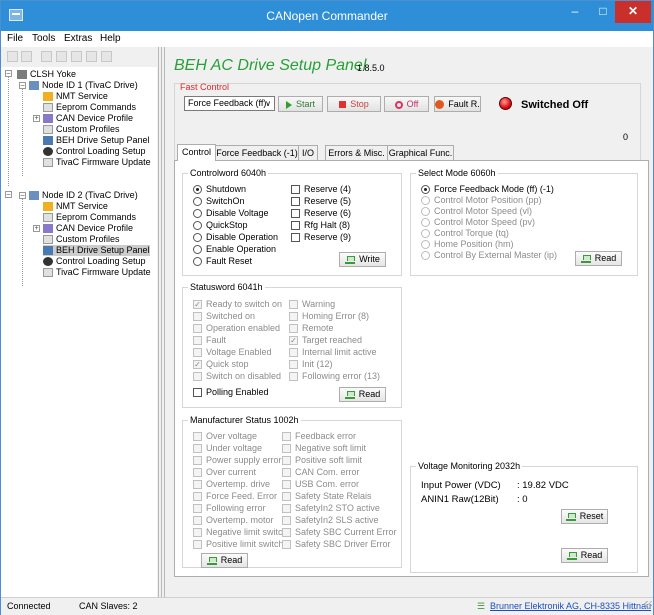 The width and height of the screenshot is (654, 615). I want to click on mode-option-pv: Control Motor Speed (pv), so click(478, 222).